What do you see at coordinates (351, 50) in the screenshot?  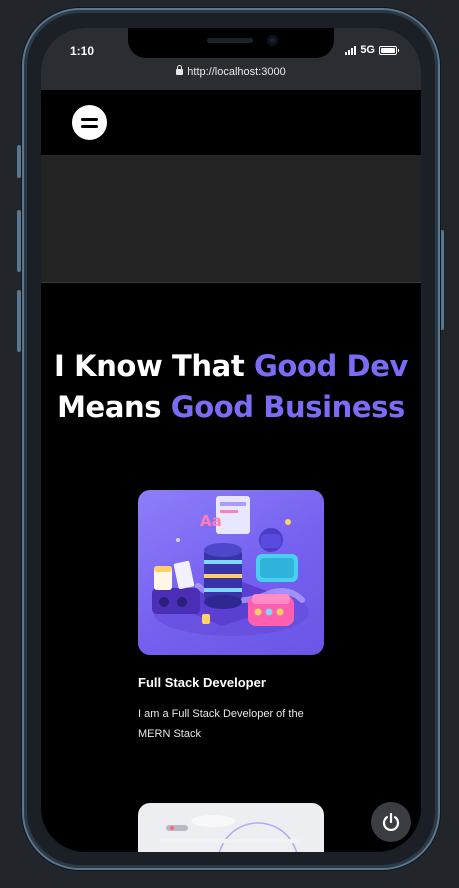 I see `signal-icon` at bounding box center [351, 50].